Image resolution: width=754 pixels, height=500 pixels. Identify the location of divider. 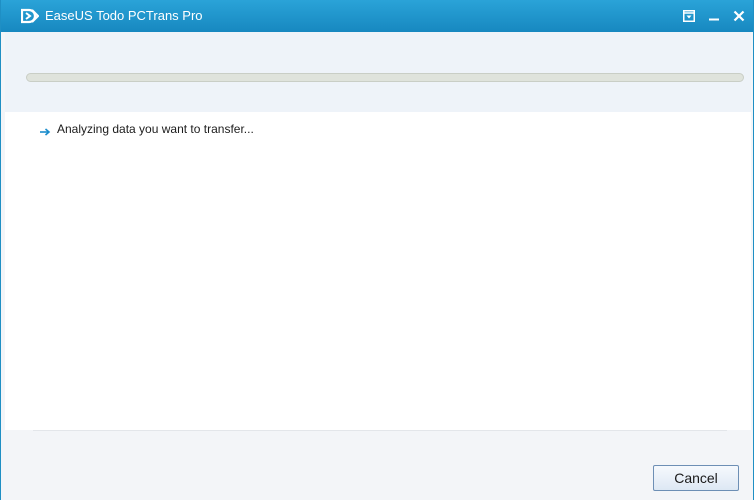
(380, 430).